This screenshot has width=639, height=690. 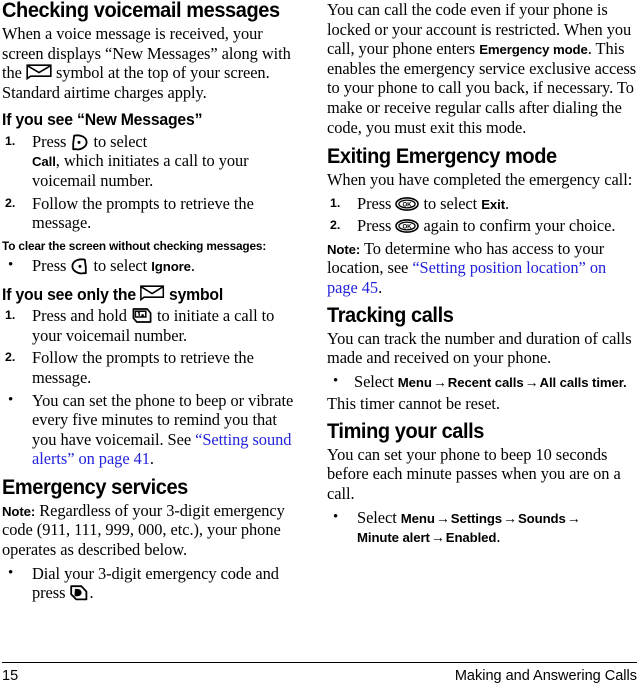 What do you see at coordinates (194, 294) in the screenshot?
I see `heading-only-symbol-text-b: symbol` at bounding box center [194, 294].